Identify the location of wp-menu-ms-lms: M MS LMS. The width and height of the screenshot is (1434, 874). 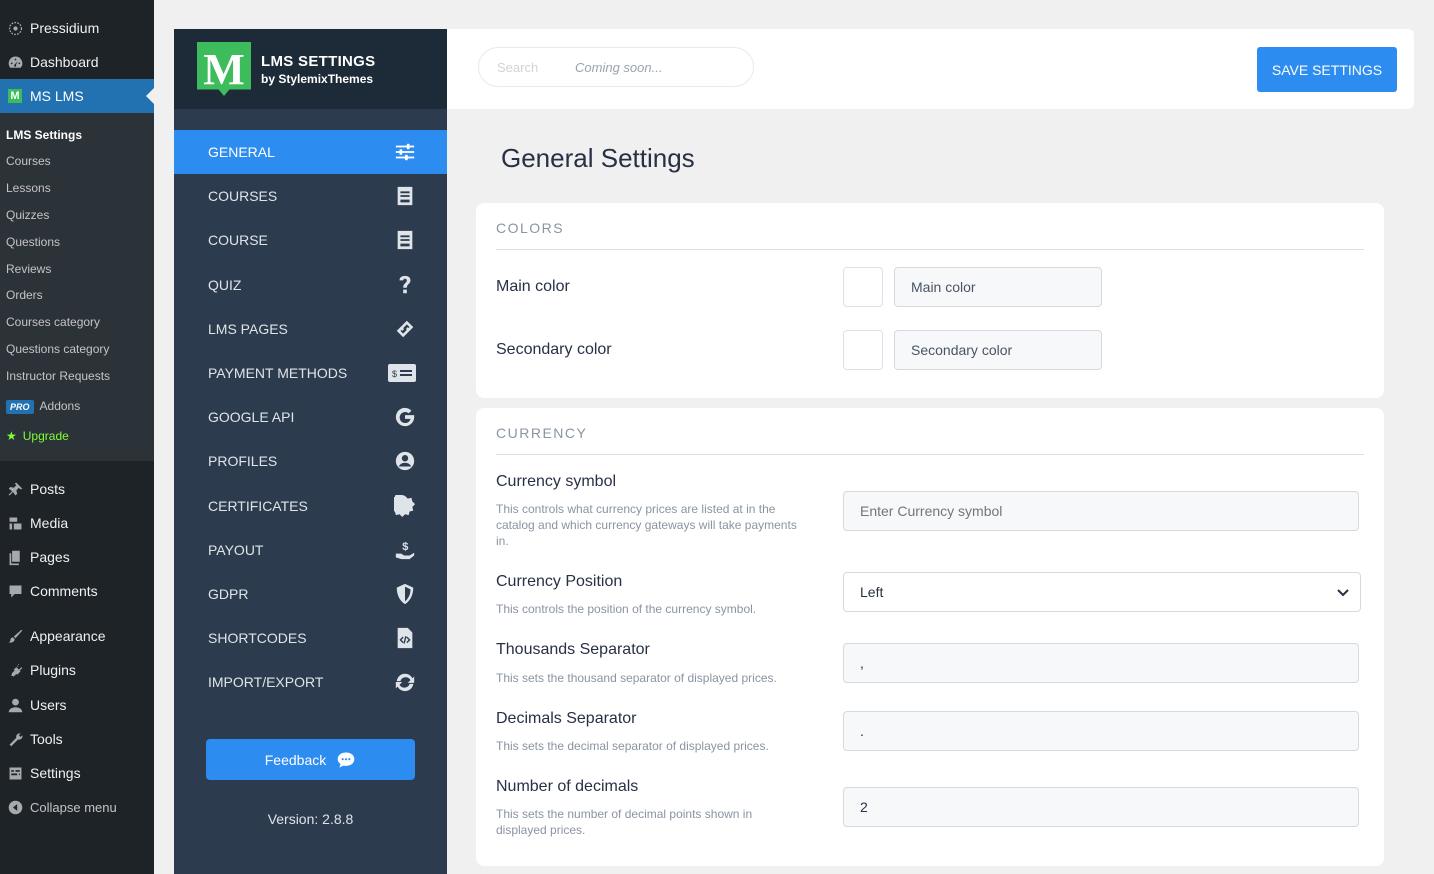
(77, 96).